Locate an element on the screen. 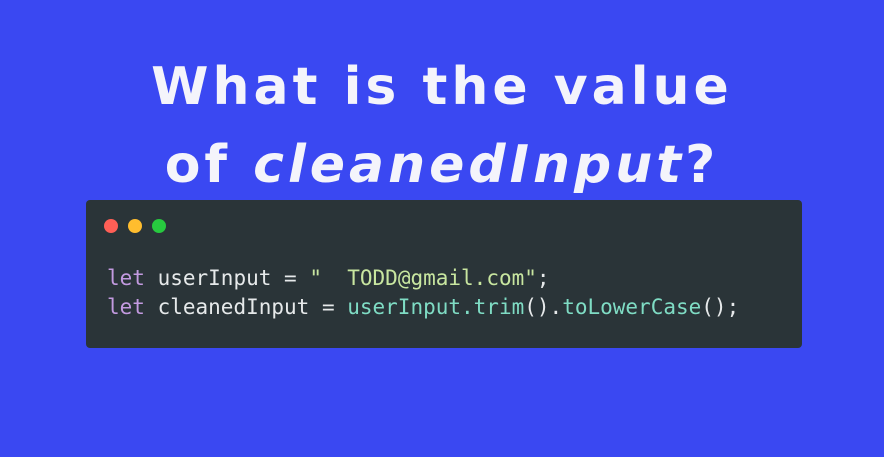 This screenshot has width=884, height=457. headline-line-1: What is the value is located at coordinates (442, 87).